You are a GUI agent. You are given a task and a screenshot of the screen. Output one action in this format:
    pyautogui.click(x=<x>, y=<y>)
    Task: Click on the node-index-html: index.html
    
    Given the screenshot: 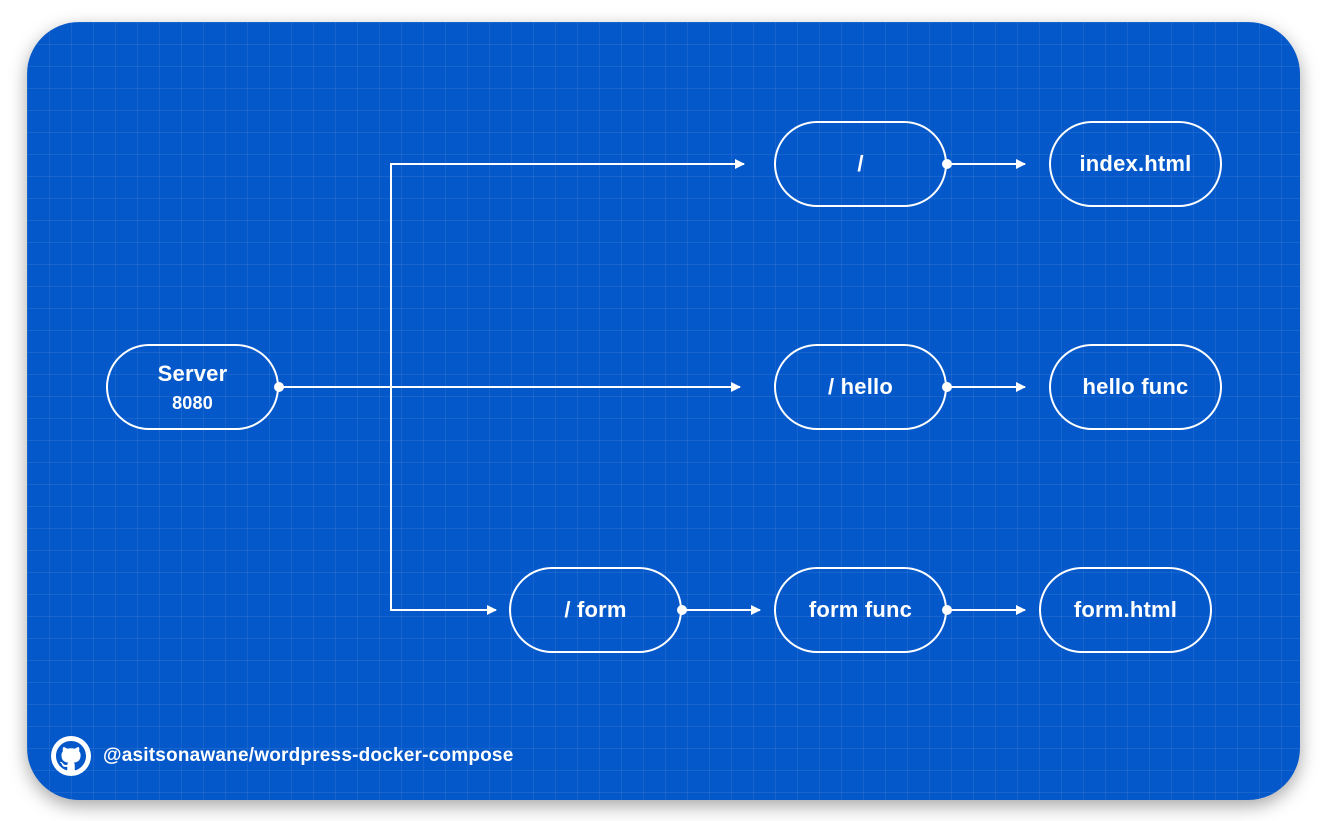 What is the action you would take?
    pyautogui.click(x=1135, y=164)
    